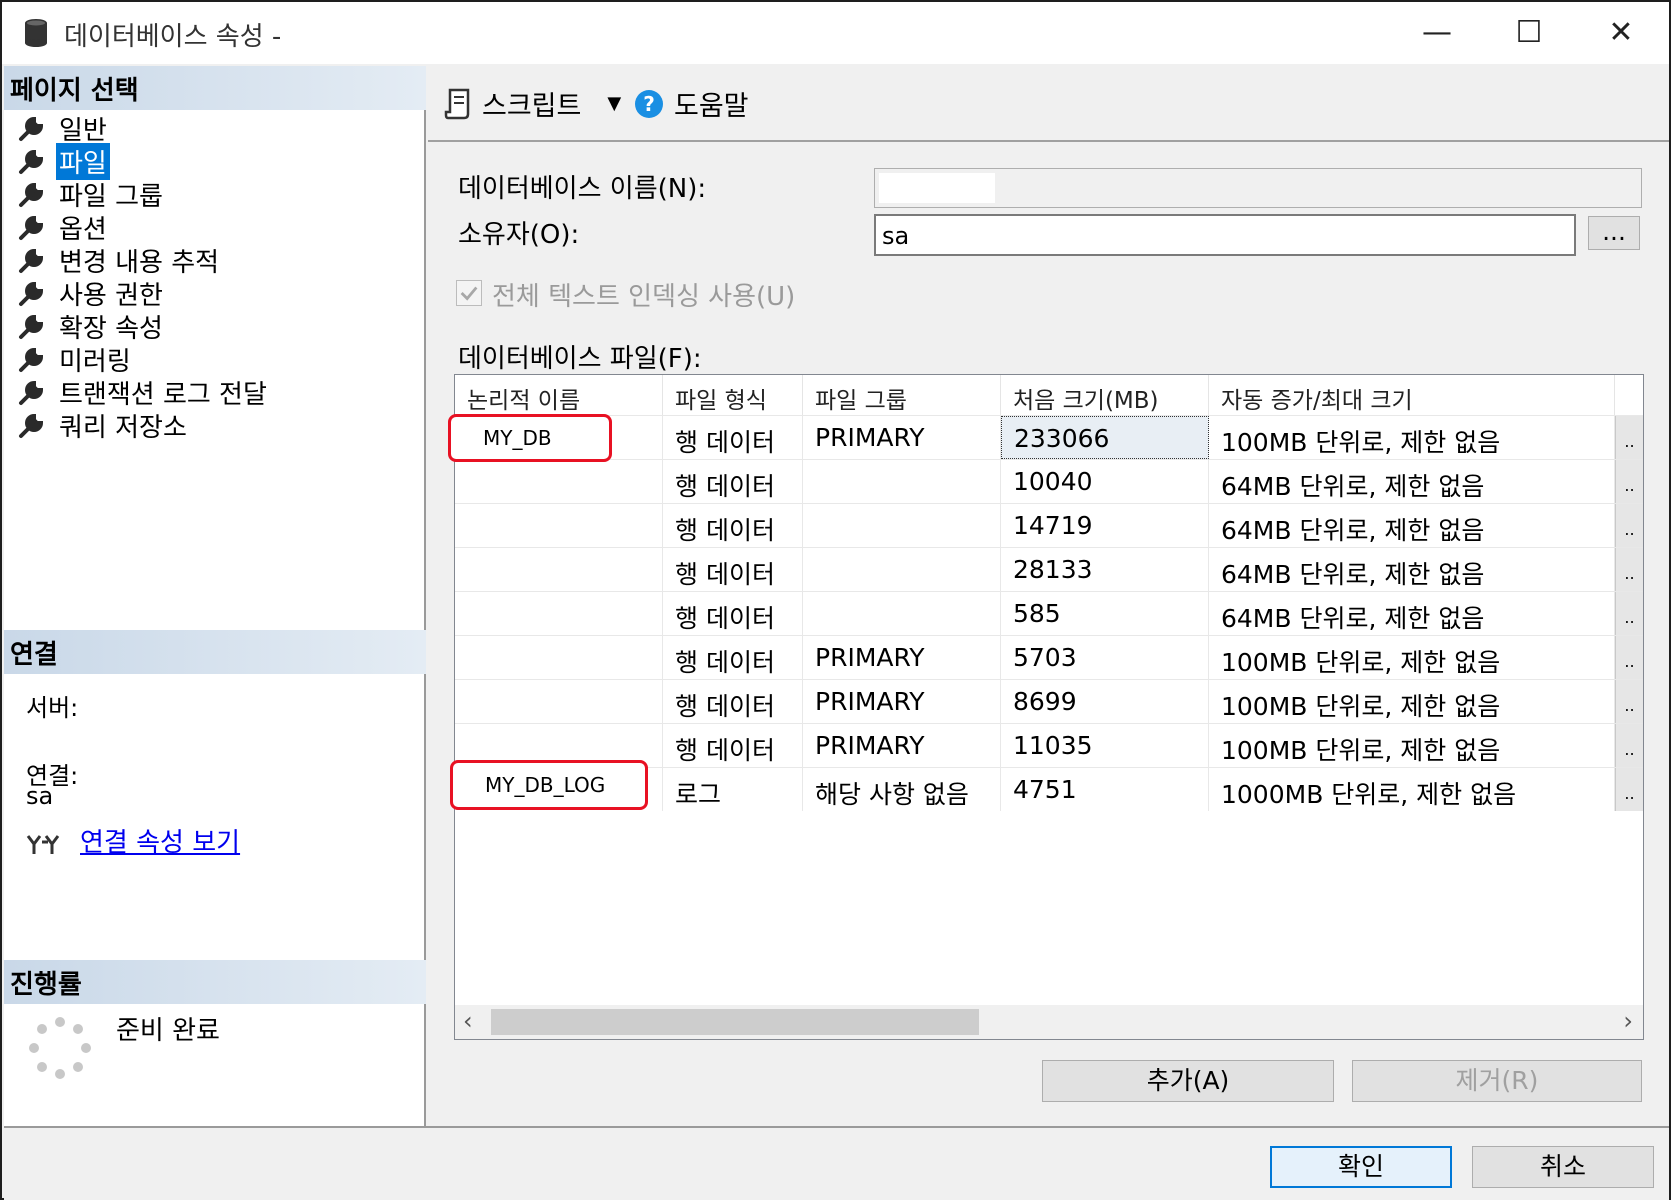 This screenshot has height=1200, width=1671. What do you see at coordinates (468, 1021) in the screenshot?
I see `scroll-left-icon: ‹` at bounding box center [468, 1021].